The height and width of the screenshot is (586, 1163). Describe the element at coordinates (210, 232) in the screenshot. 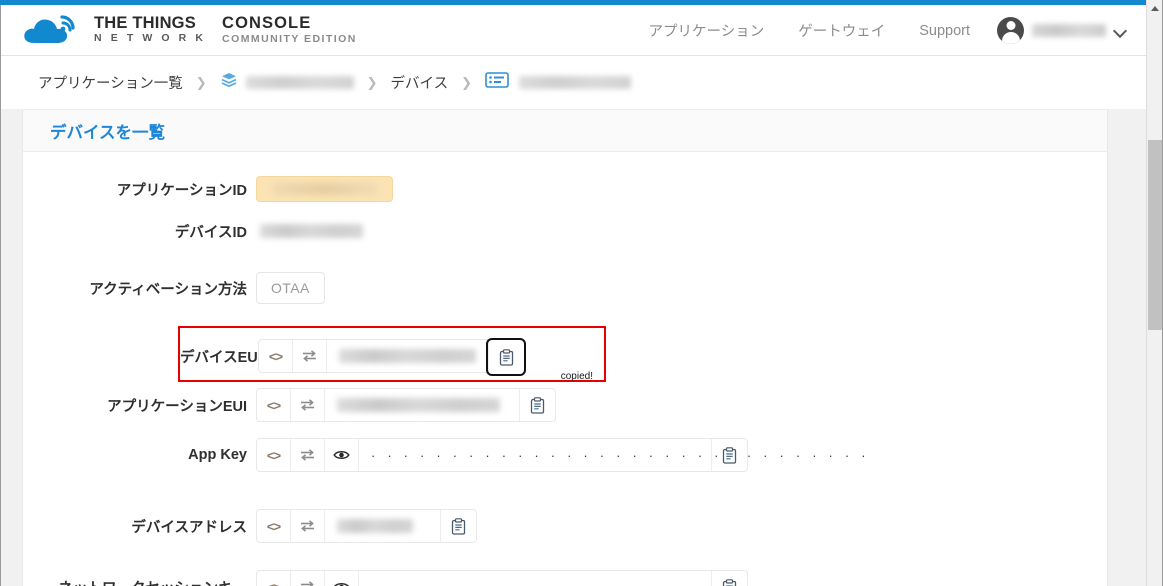

I see `label-device-id: デバイスID` at that location.